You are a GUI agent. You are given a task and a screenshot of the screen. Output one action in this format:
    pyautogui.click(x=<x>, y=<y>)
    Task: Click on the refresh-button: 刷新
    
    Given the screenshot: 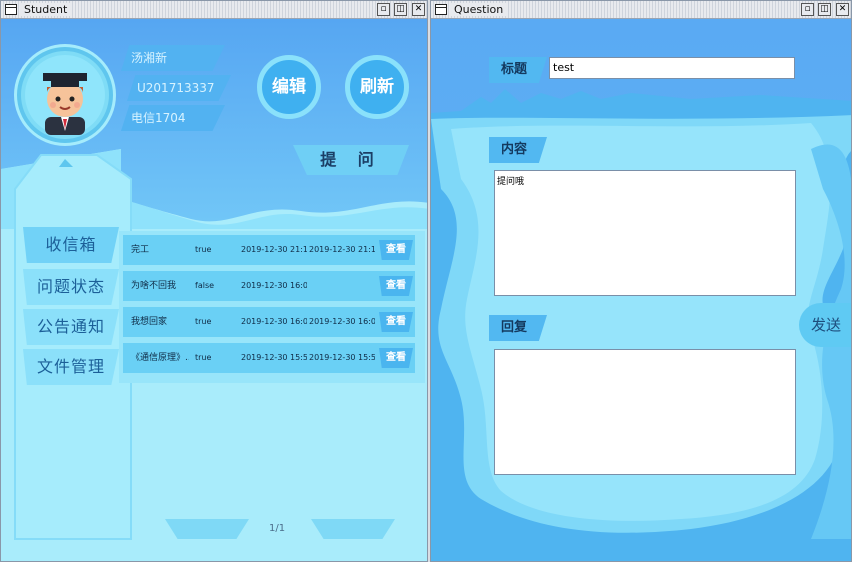 What is the action you would take?
    pyautogui.click(x=377, y=87)
    